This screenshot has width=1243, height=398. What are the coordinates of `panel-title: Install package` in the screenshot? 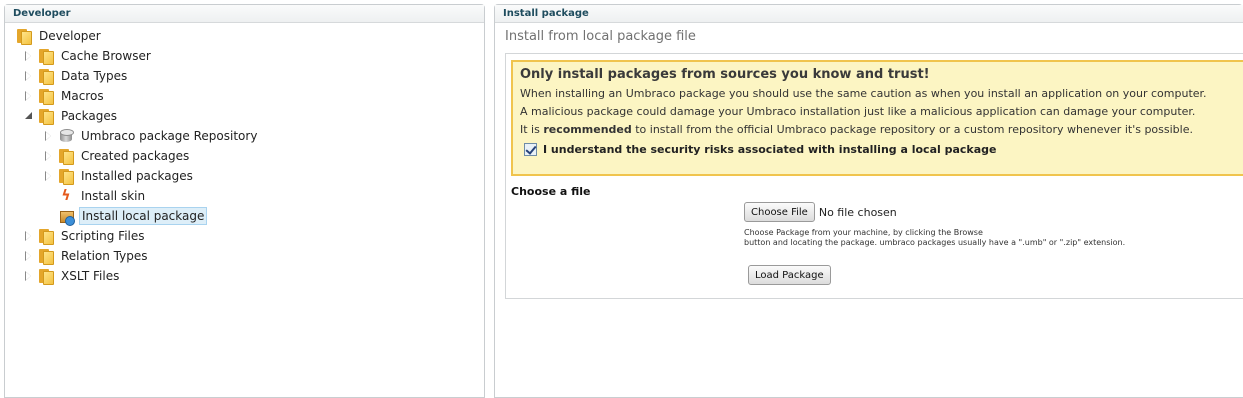 It's located at (869, 14).